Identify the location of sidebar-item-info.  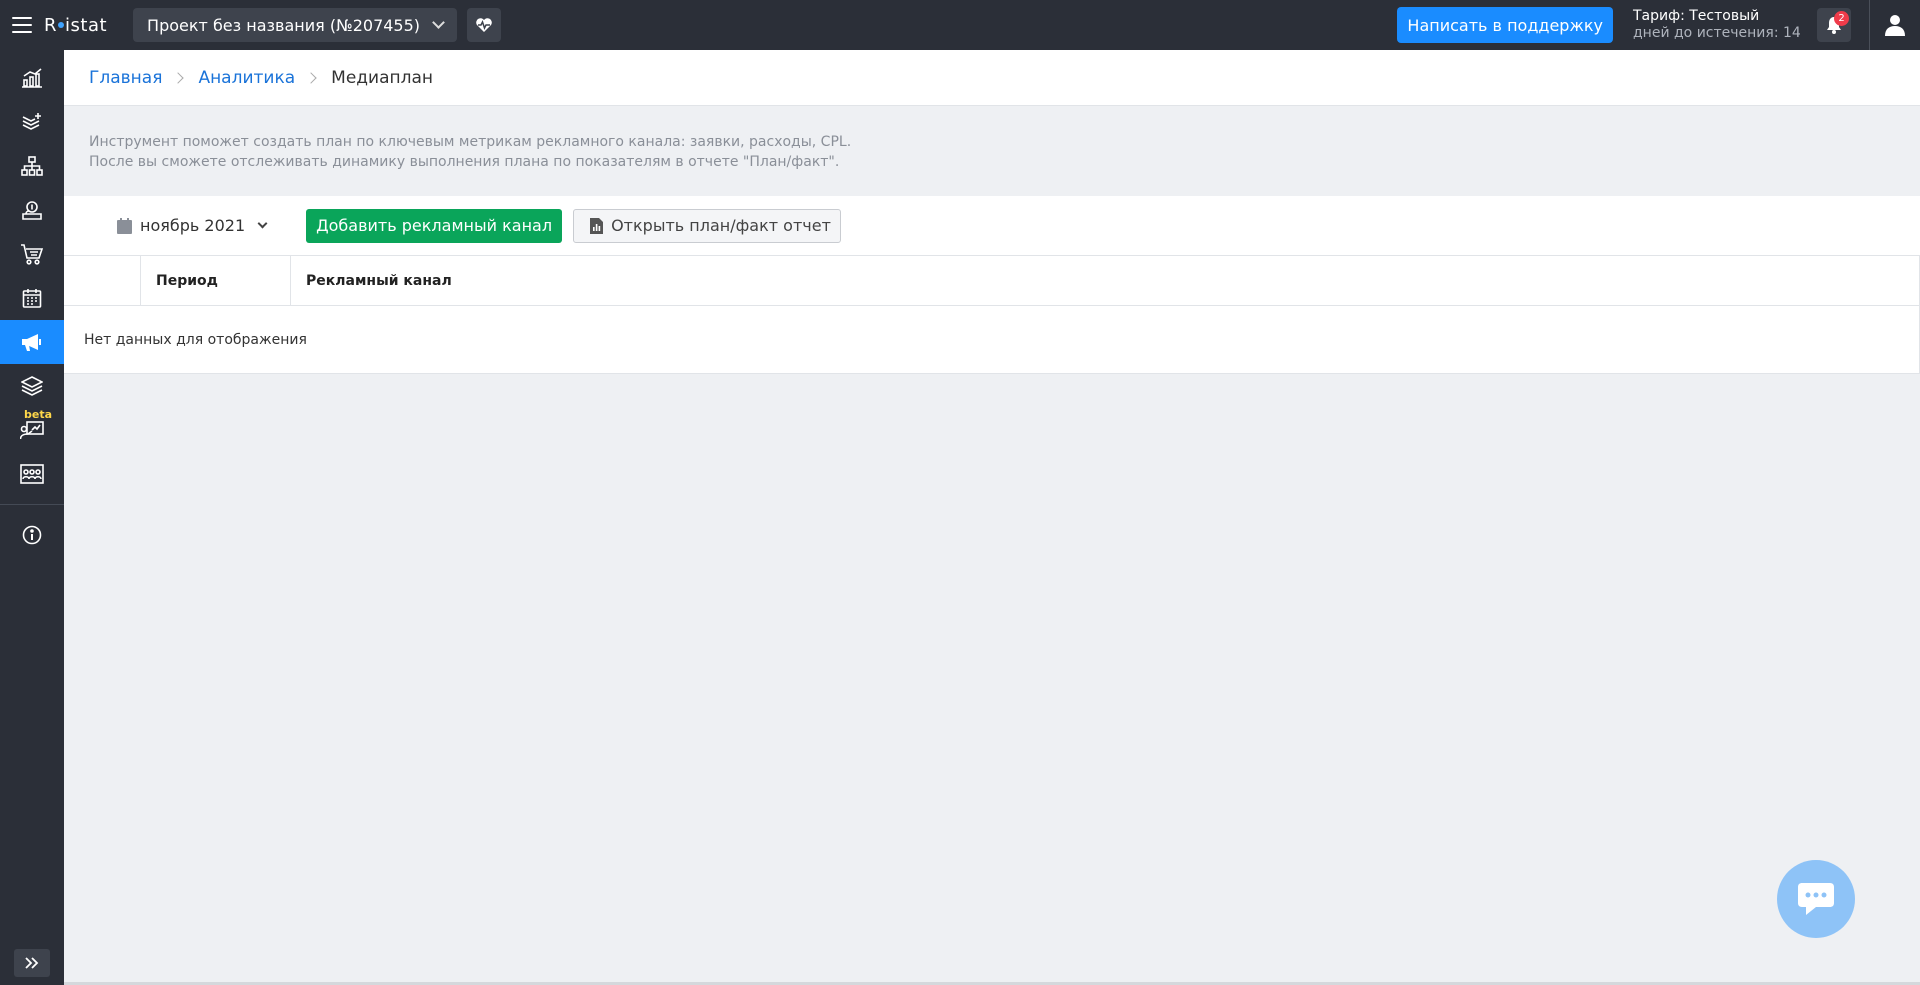
(32, 535).